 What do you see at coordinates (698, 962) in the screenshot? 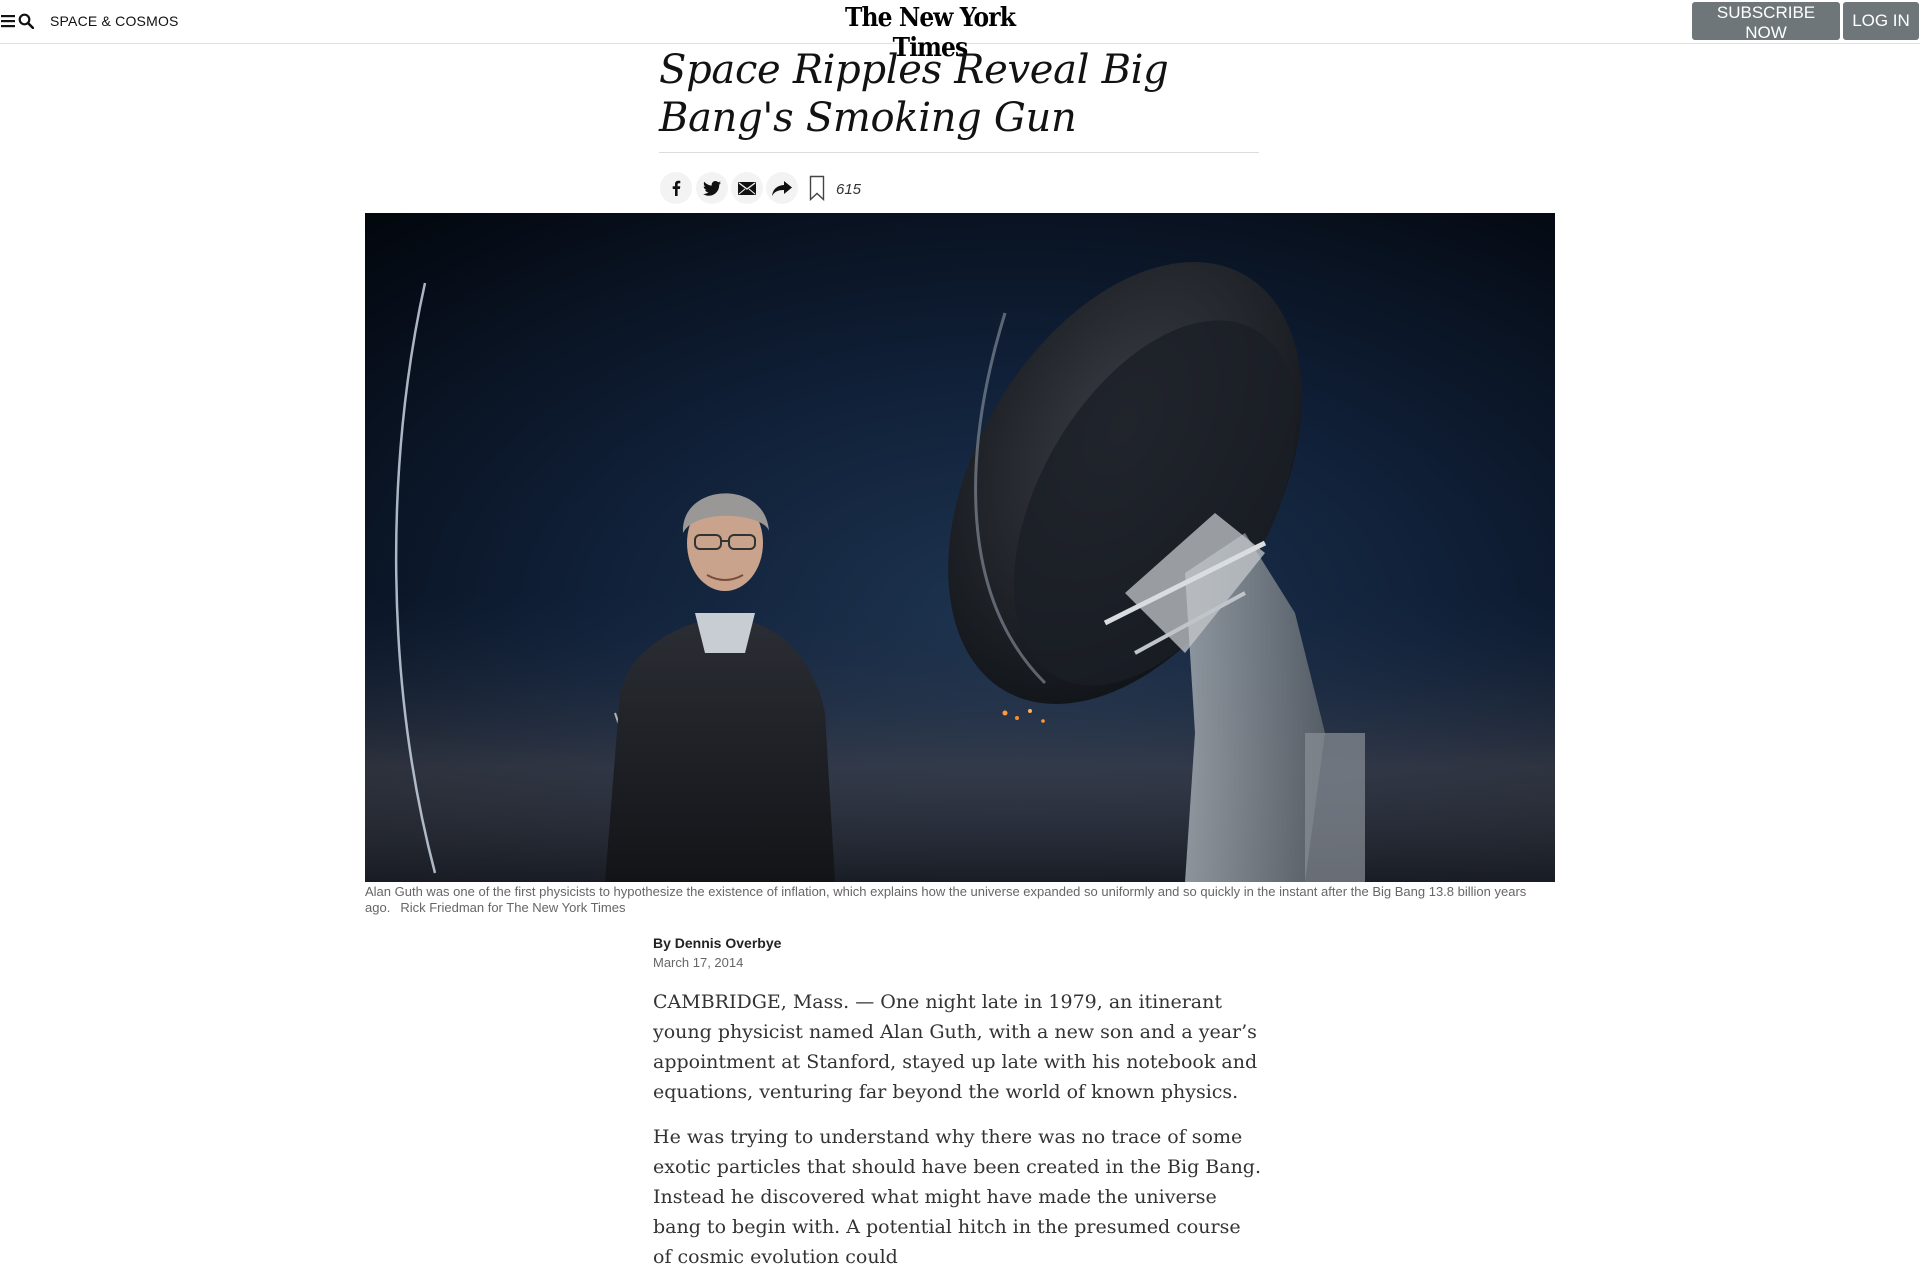
I see `publish-date: March 17, 2014` at bounding box center [698, 962].